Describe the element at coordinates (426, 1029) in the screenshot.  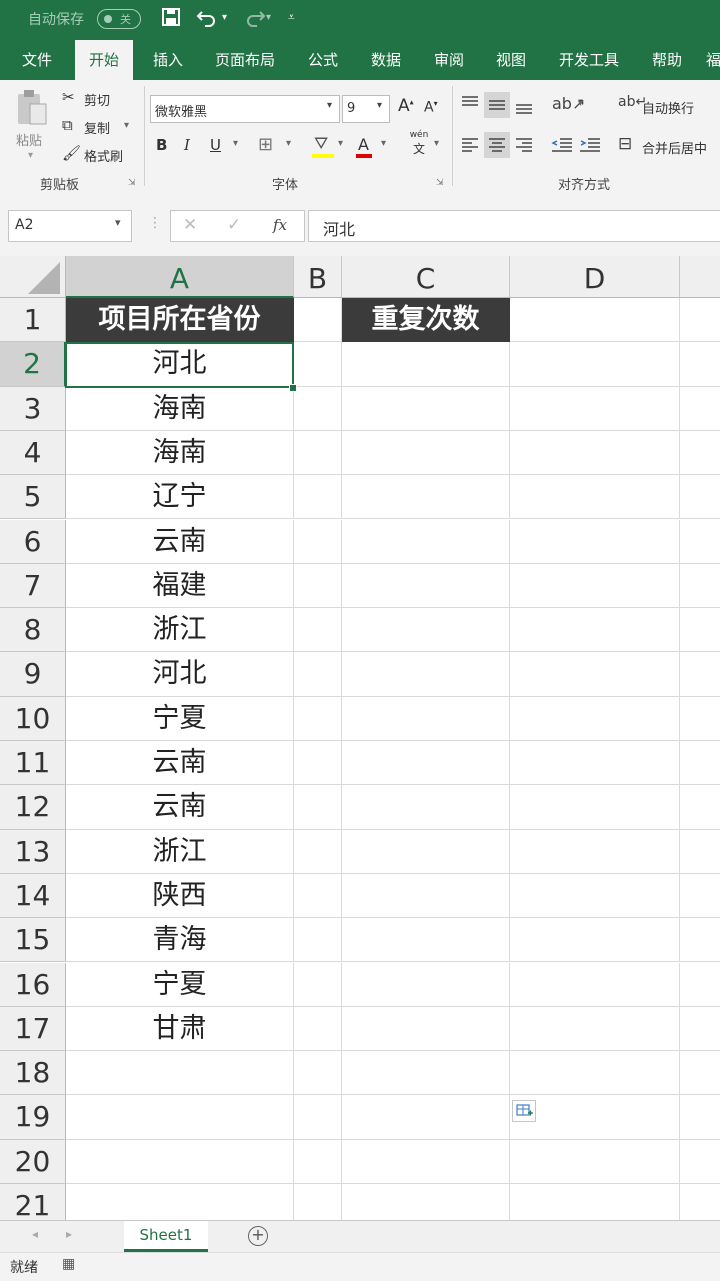
I see `cell-C17` at that location.